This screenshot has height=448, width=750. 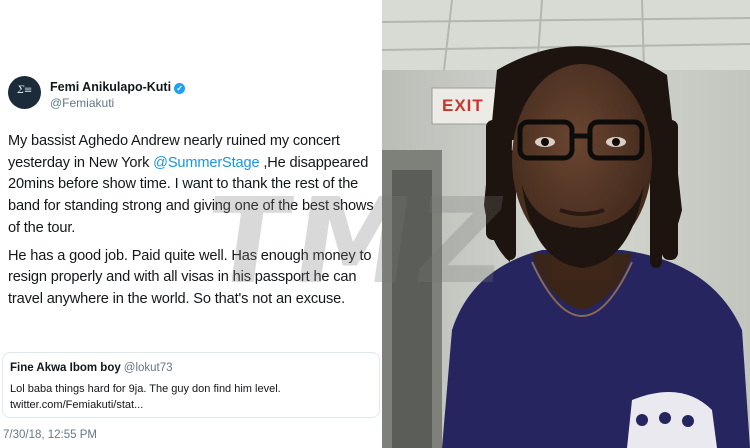 What do you see at coordinates (50, 435) in the screenshot?
I see `tweet-timestamp: 7/30/18, 12:55 PM` at bounding box center [50, 435].